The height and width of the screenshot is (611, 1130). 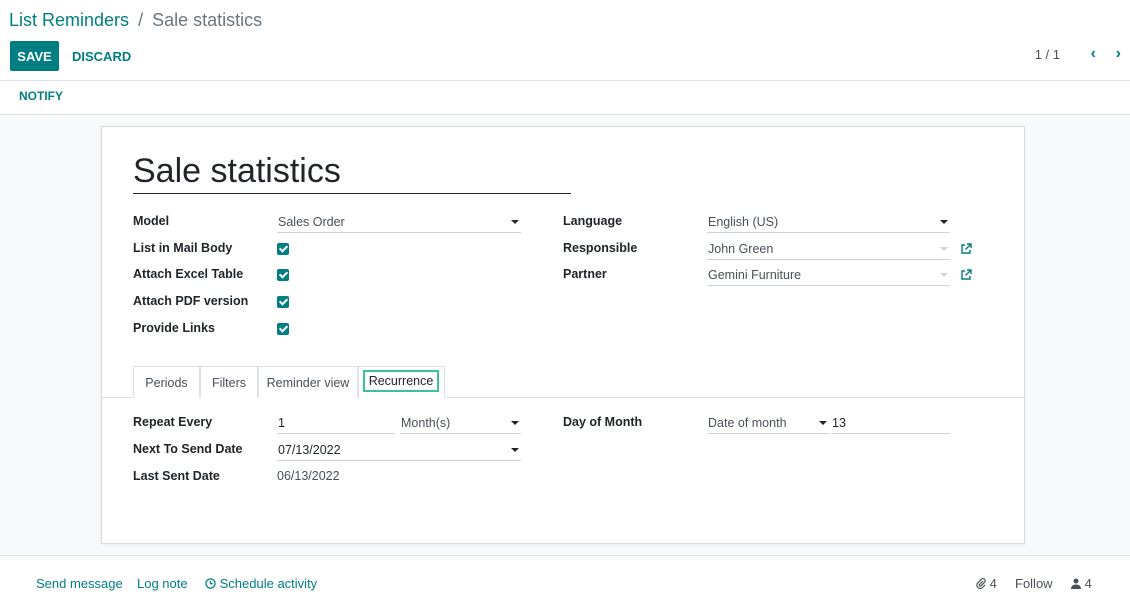 What do you see at coordinates (283, 249) in the screenshot?
I see `list-in-mail-body-checkbox` at bounding box center [283, 249].